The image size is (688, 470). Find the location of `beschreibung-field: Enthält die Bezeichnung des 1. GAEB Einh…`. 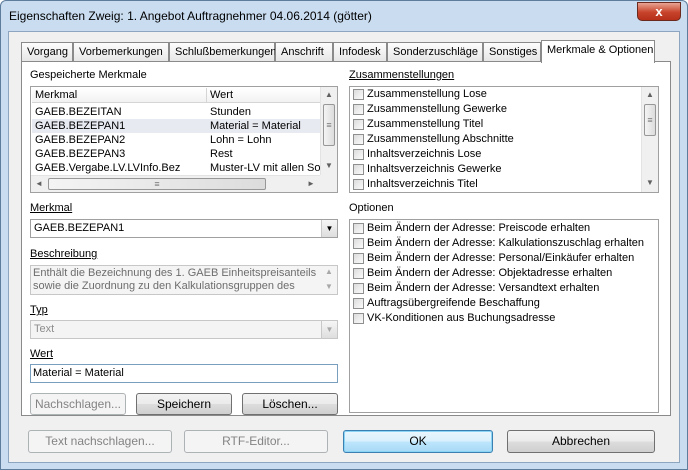

beschreibung-field: Enthält die Bezeichnung des 1. GAEB Einh… is located at coordinates (184, 280).